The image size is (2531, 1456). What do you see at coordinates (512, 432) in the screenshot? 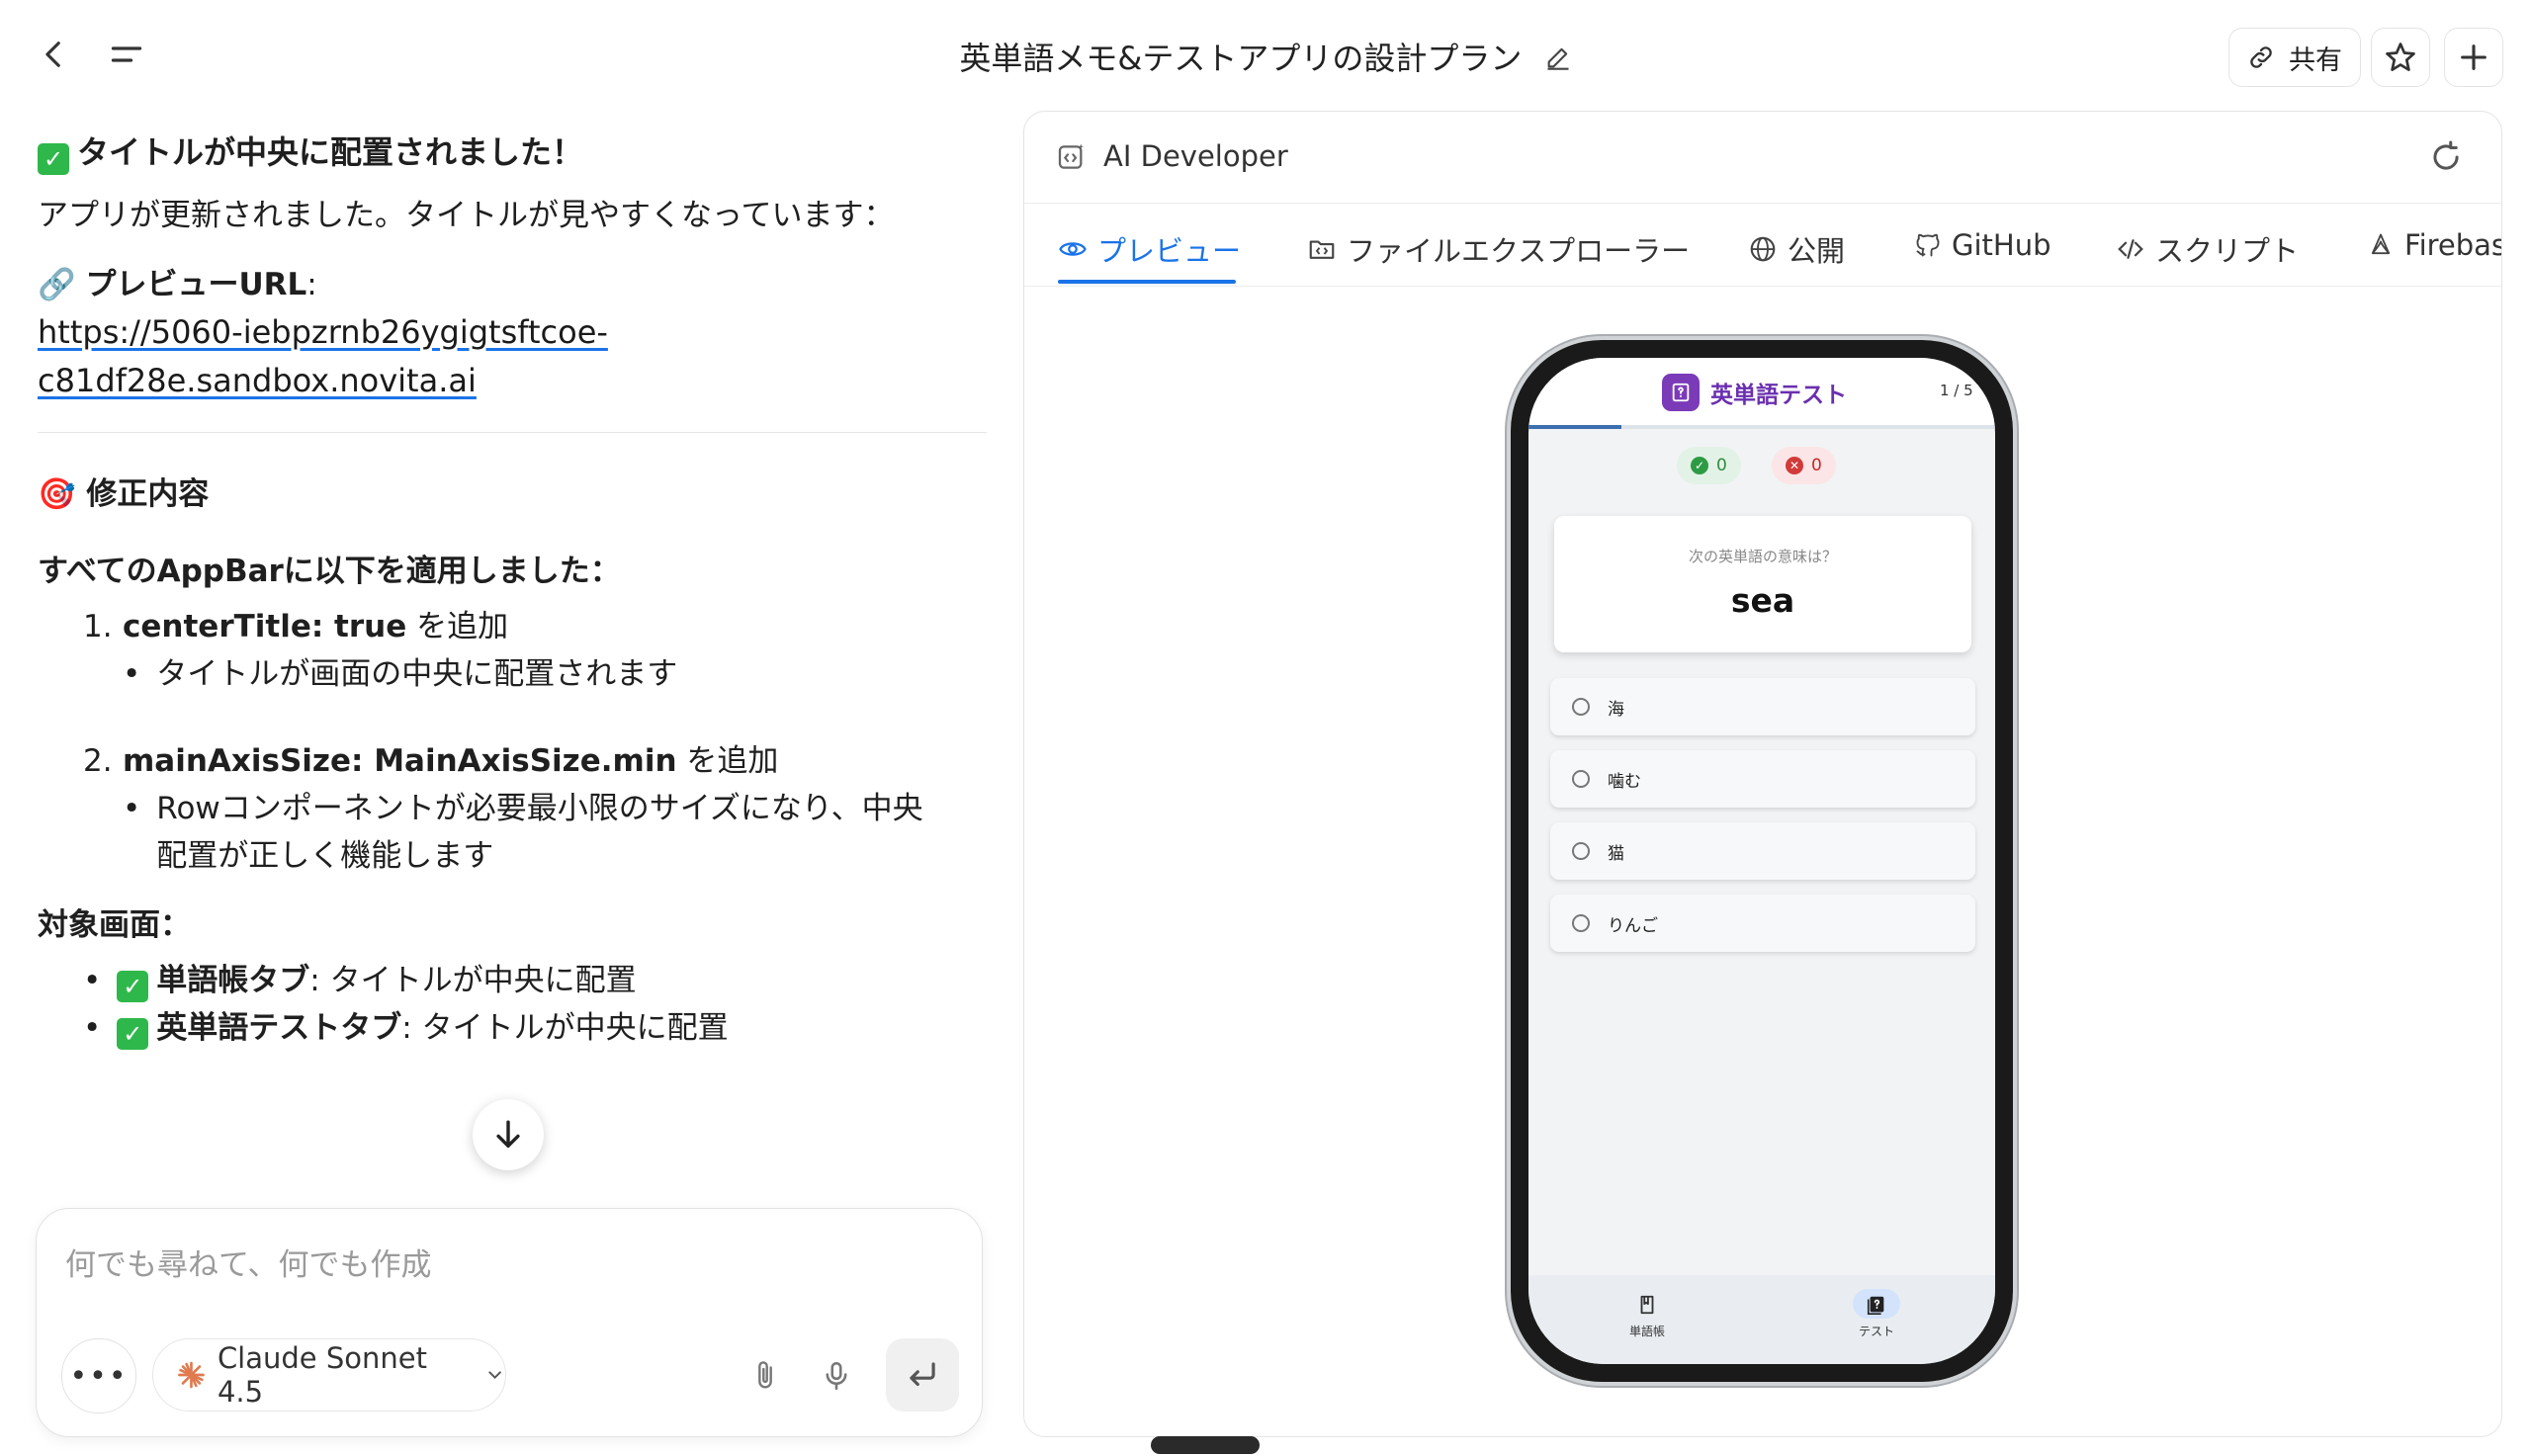
I see `divider` at bounding box center [512, 432].